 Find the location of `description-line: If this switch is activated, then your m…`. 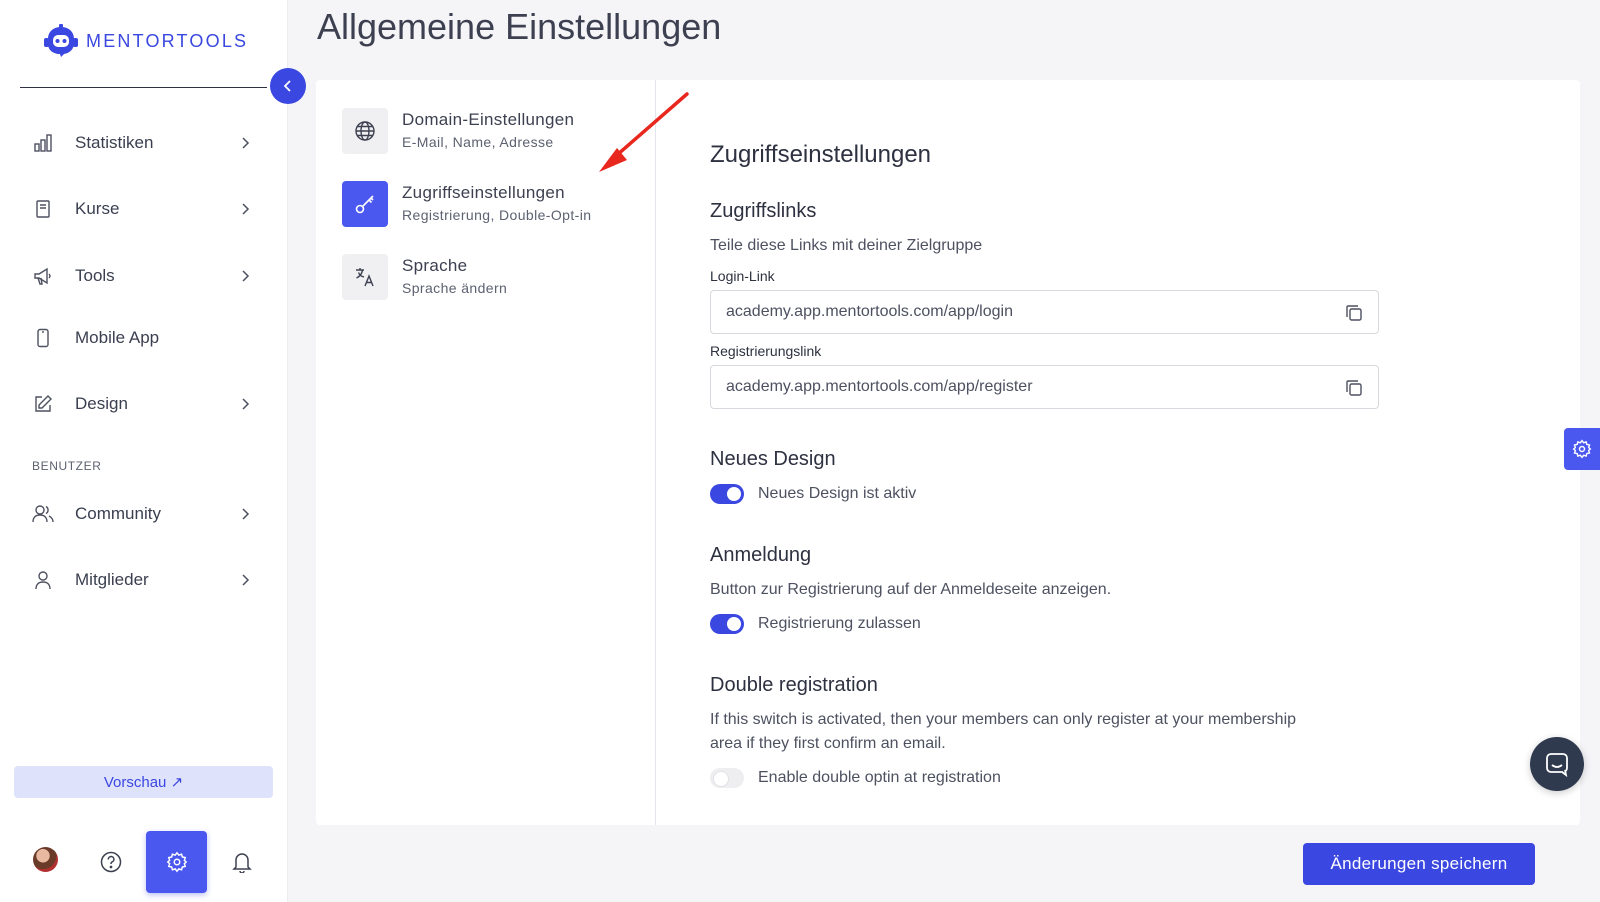

description-line: If this switch is activated, then your m… is located at coordinates (1003, 719).